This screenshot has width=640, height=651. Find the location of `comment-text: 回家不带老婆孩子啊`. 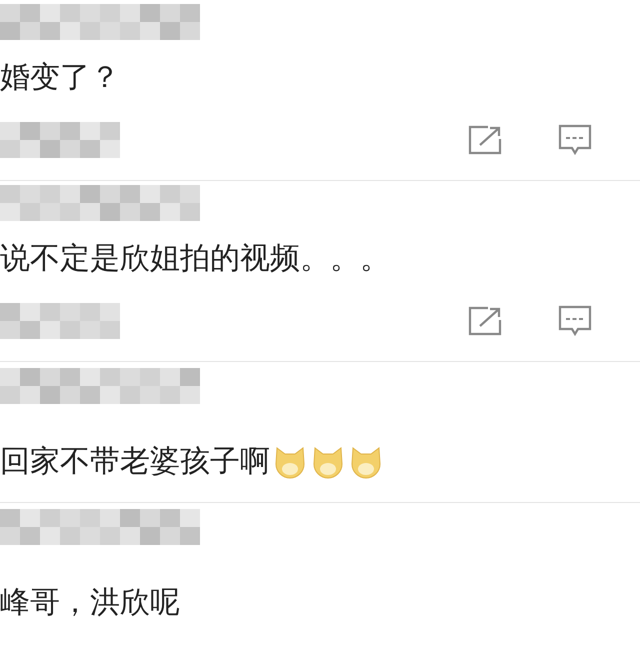

comment-text: 回家不带老婆孩子啊 is located at coordinates (135, 462).